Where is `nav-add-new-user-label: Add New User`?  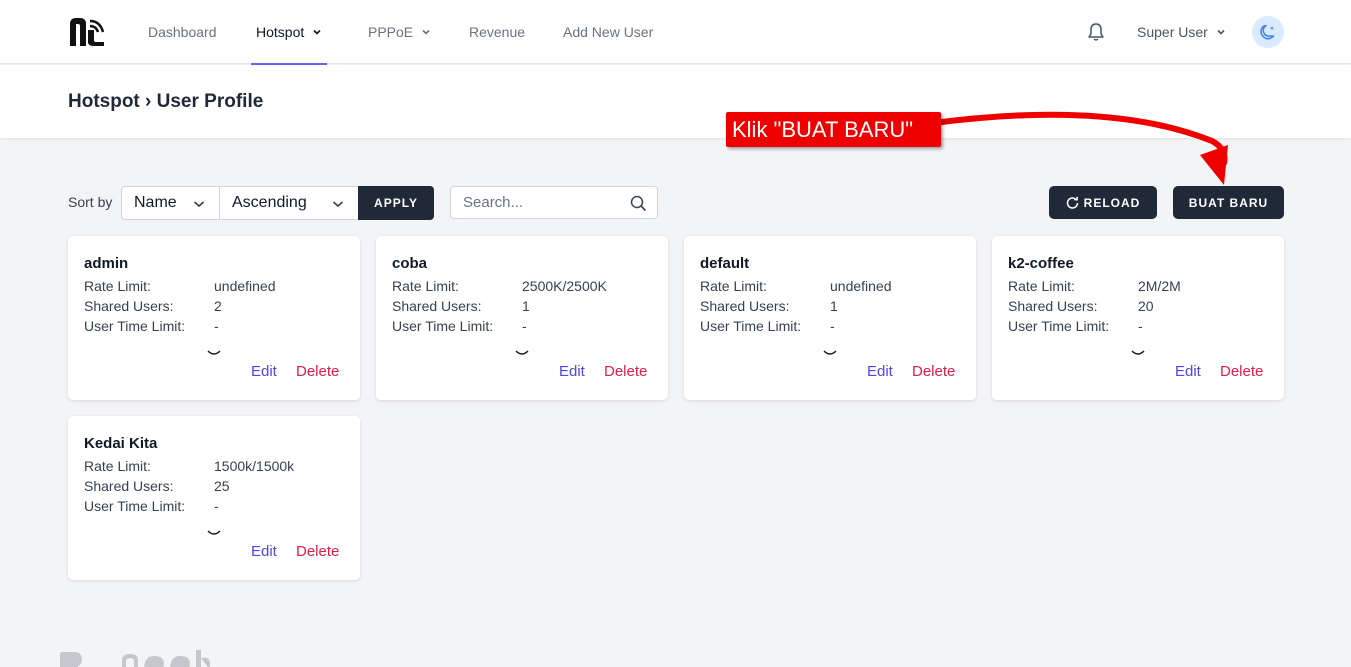 nav-add-new-user-label: Add New User is located at coordinates (608, 32).